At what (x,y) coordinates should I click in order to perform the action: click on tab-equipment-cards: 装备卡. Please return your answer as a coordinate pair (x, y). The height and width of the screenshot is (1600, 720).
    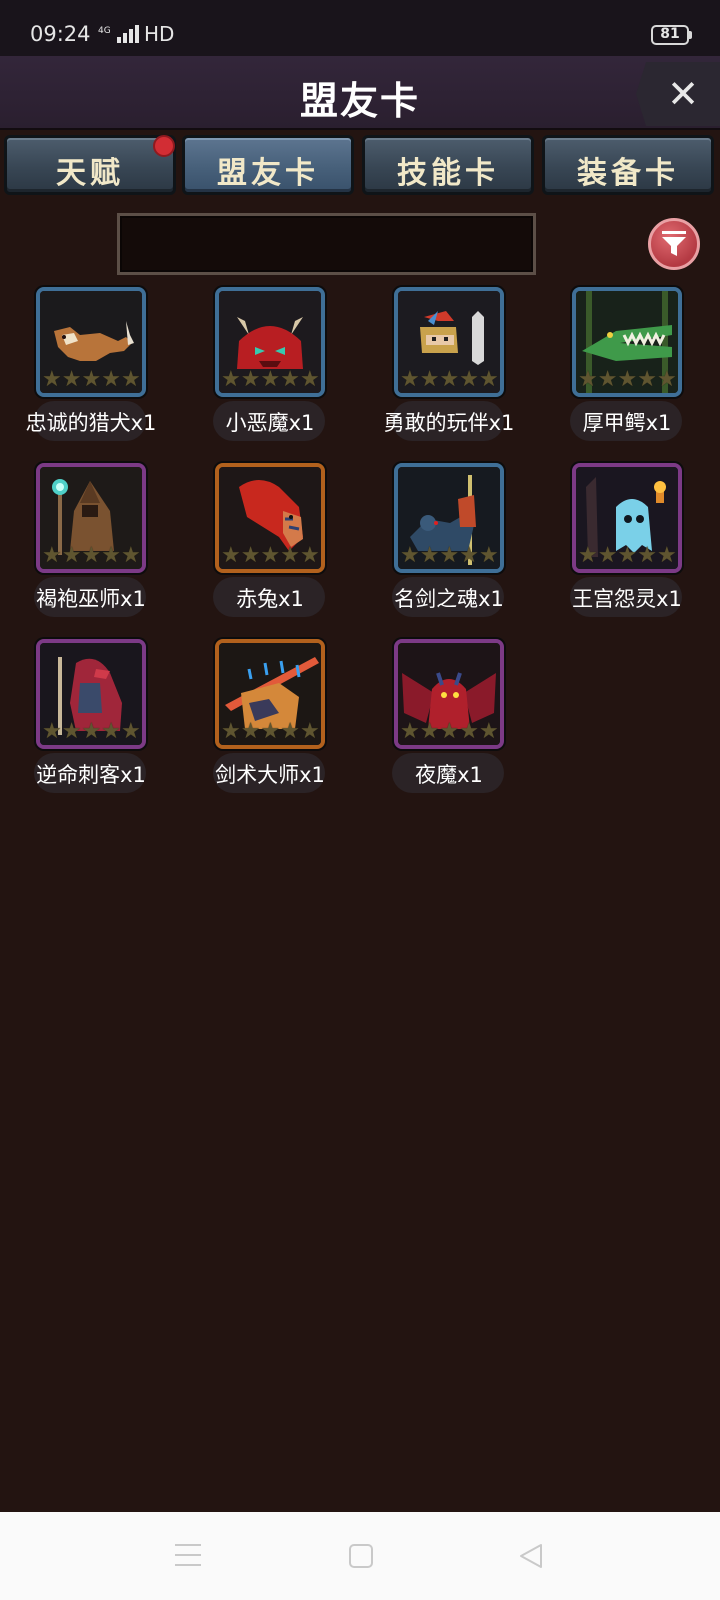
    Looking at the image, I should click on (628, 165).